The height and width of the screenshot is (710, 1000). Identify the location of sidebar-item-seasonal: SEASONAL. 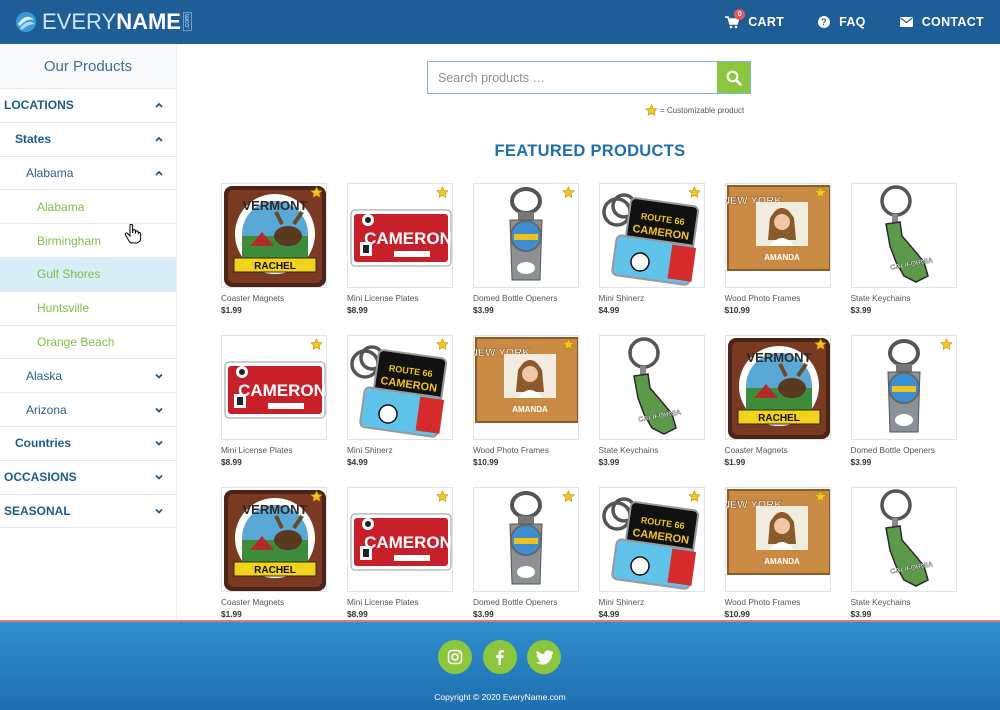
(88, 512).